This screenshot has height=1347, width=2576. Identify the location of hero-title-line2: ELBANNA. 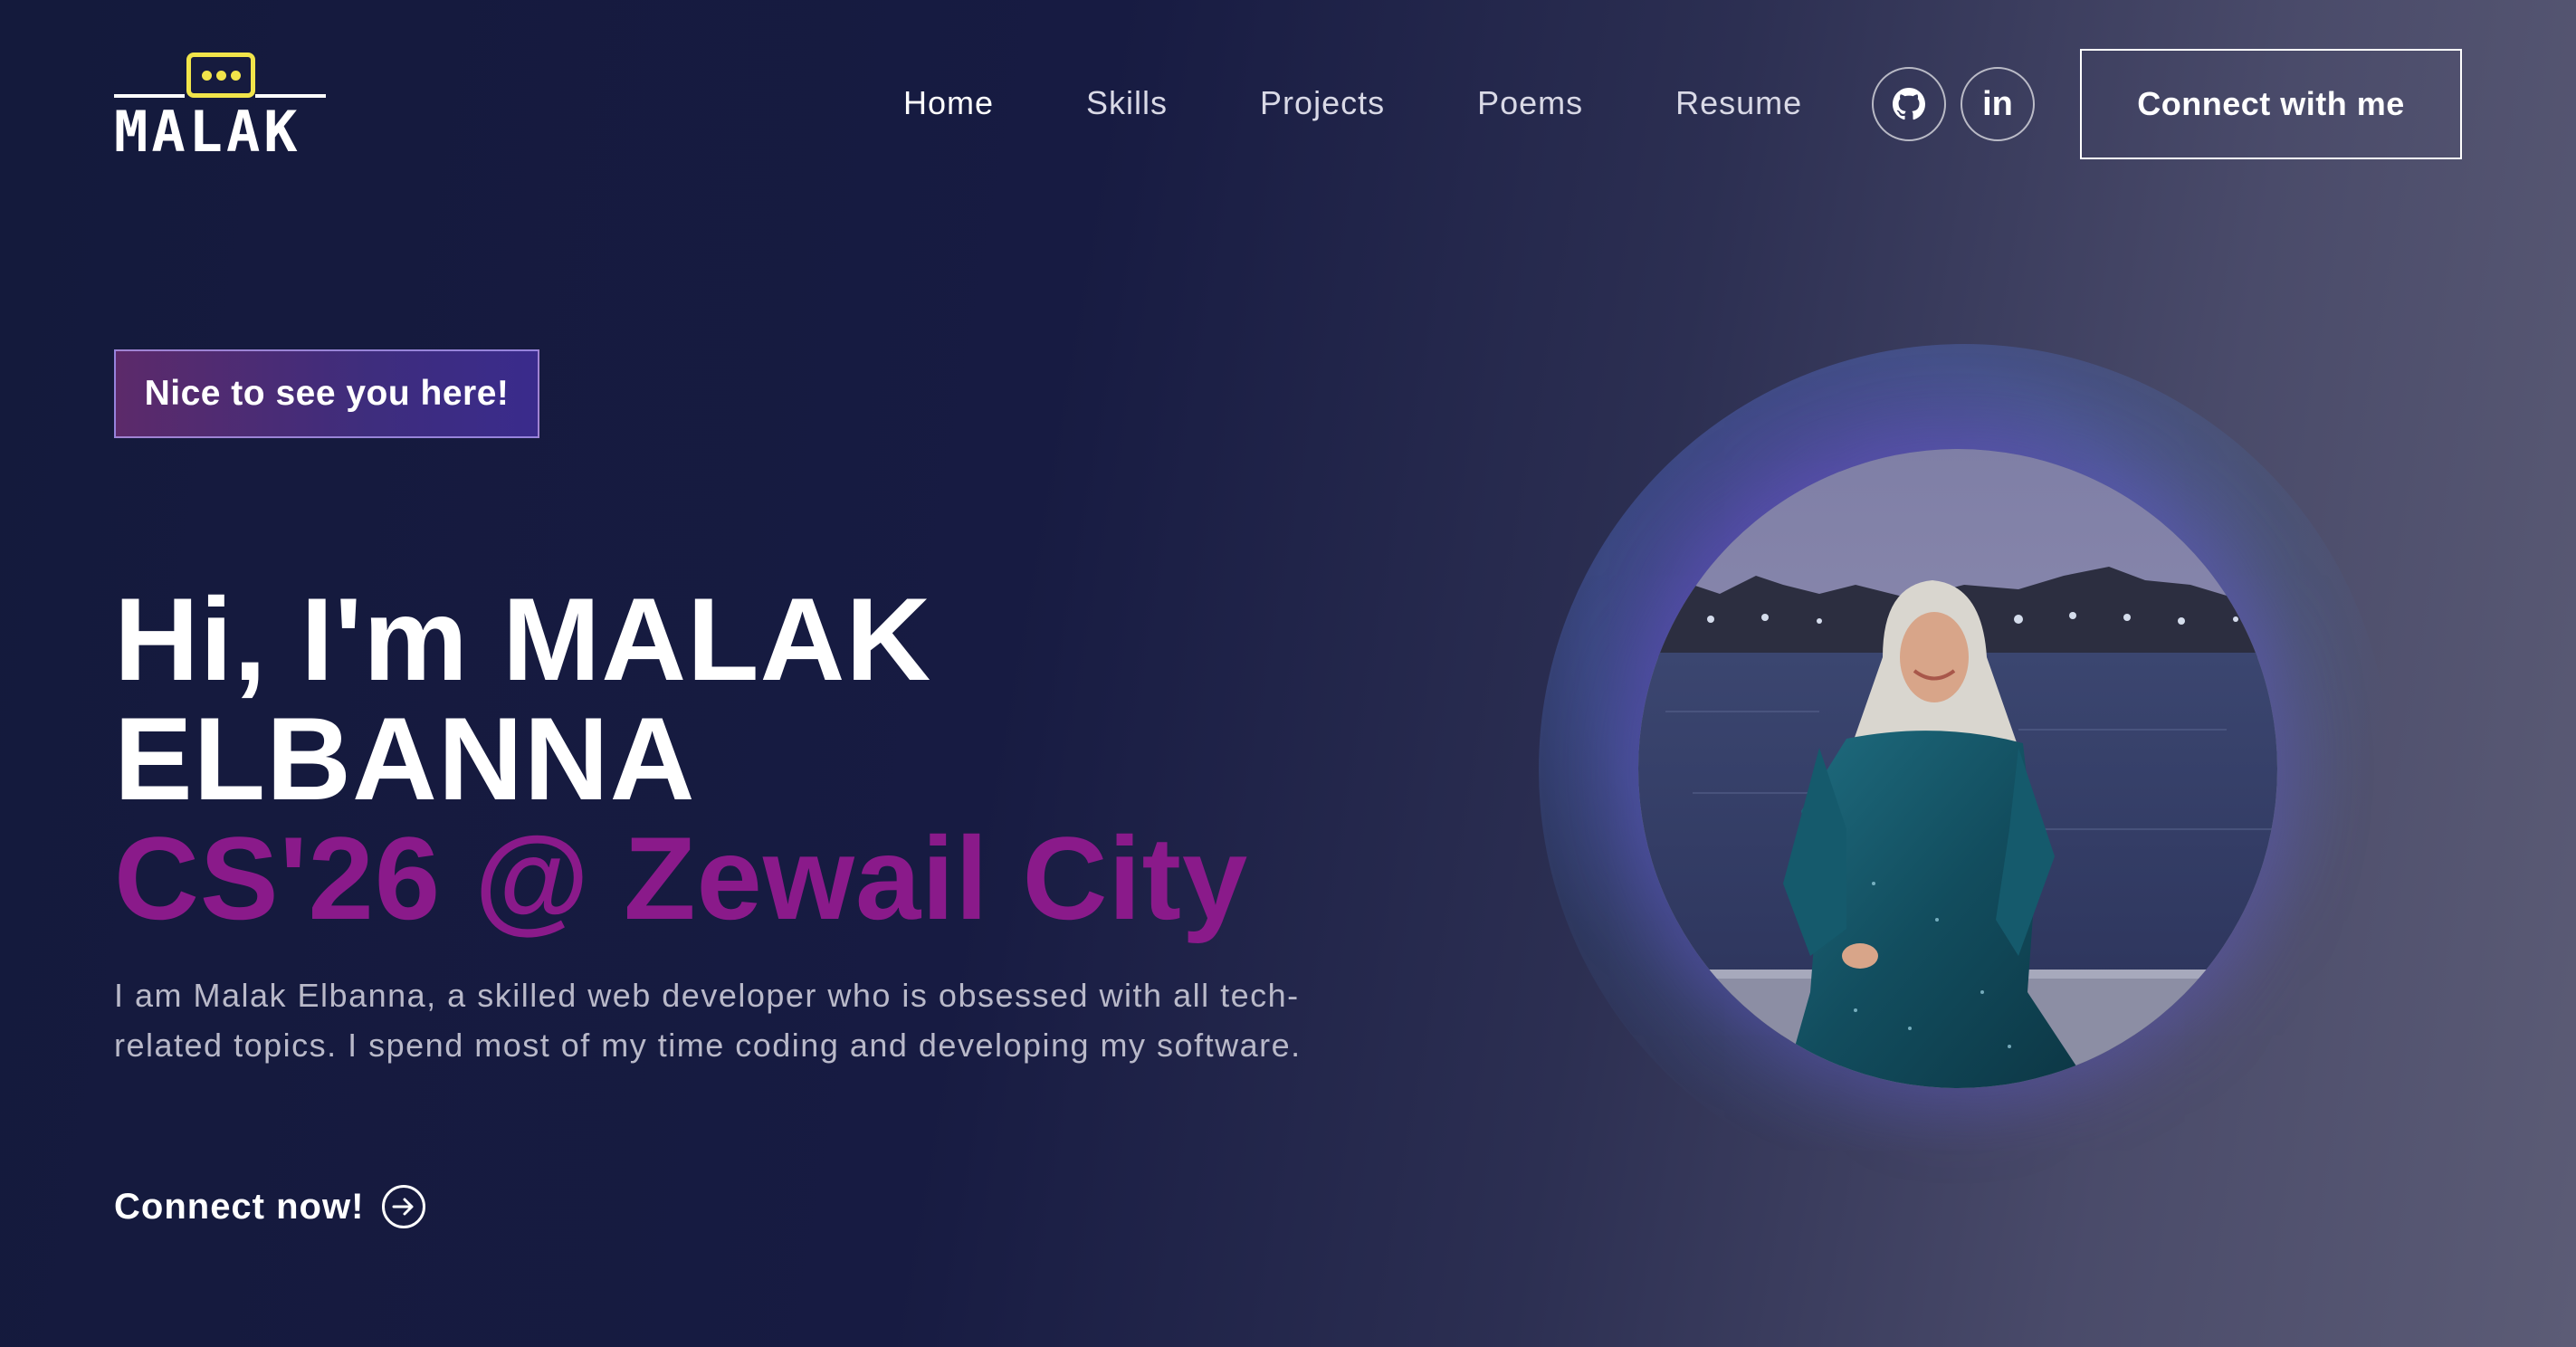
(405, 759).